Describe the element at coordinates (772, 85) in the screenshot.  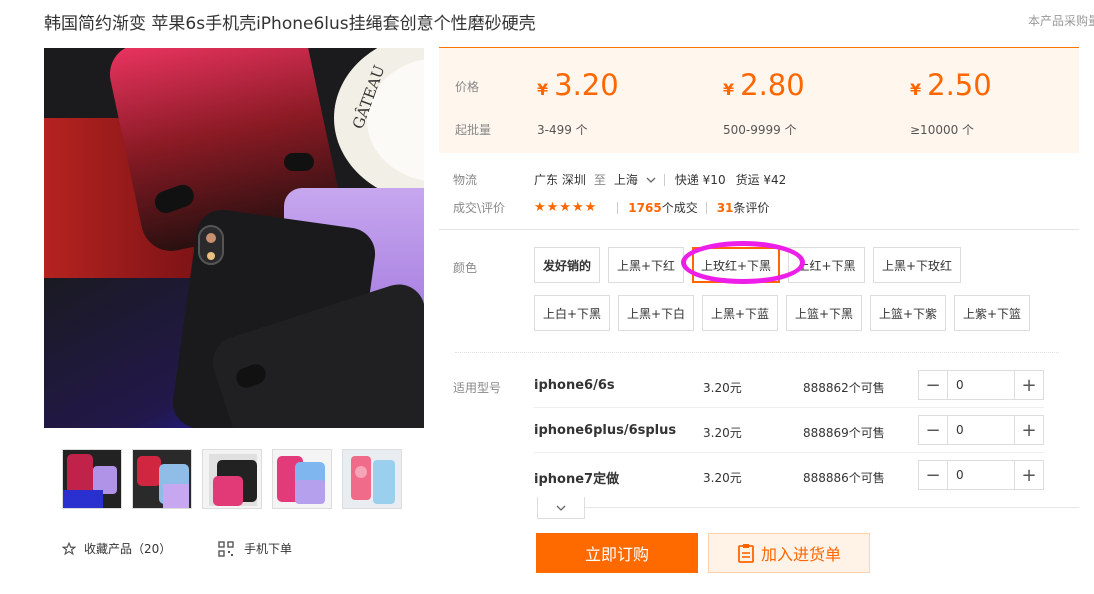
I see `tier-price-value: 2.80` at that location.